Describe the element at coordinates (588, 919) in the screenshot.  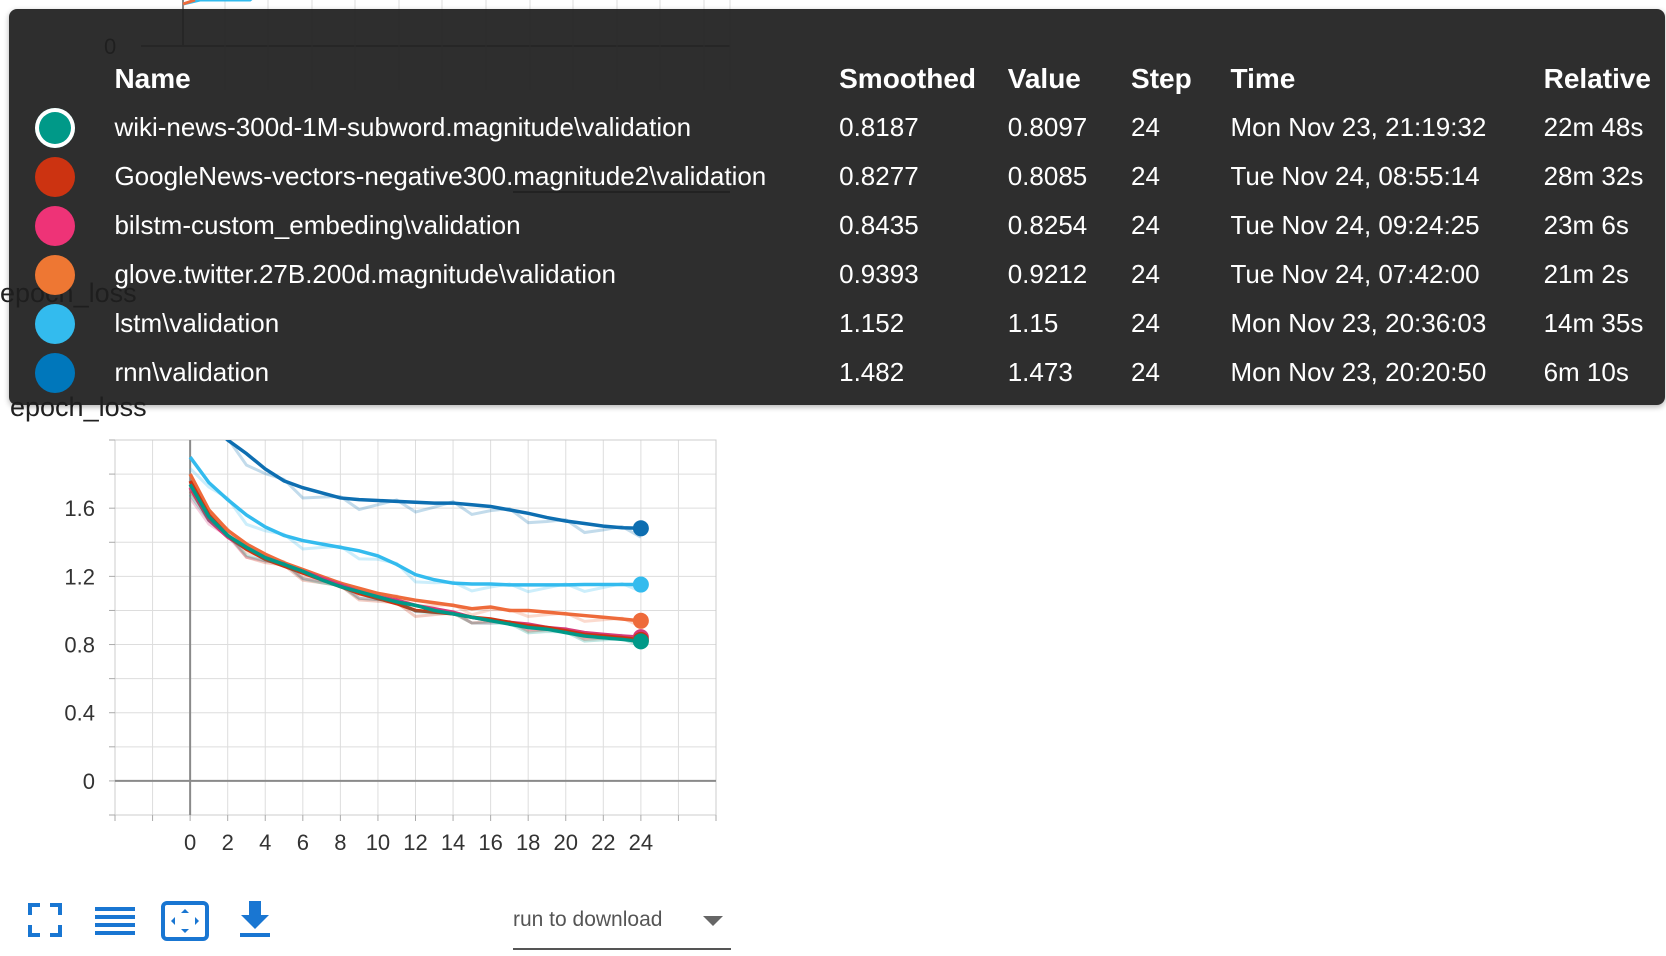
I see `run-select-label: run to download` at that location.